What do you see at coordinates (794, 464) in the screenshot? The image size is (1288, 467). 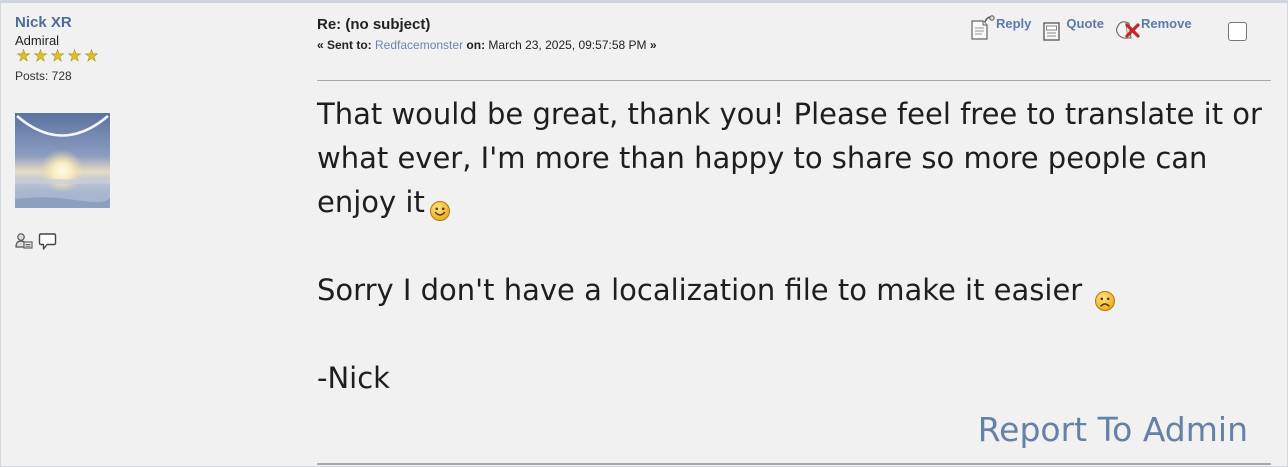 I see `footer-divider` at bounding box center [794, 464].